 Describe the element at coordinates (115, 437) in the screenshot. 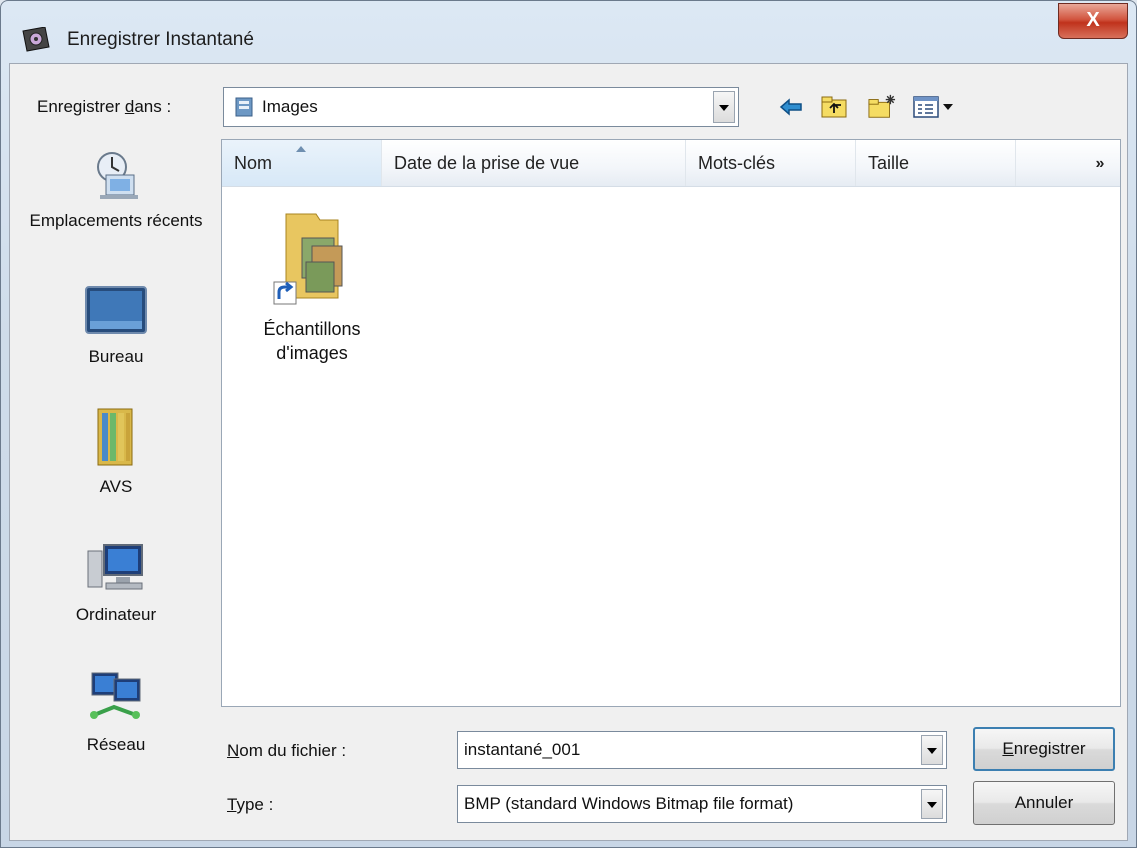

I see `avs-folder-icon` at that location.